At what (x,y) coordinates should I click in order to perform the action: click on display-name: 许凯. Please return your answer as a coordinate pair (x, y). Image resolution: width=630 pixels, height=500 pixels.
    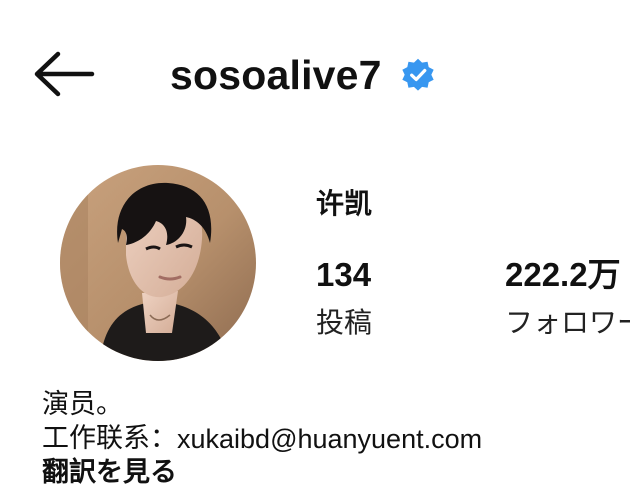
    Looking at the image, I should click on (344, 203).